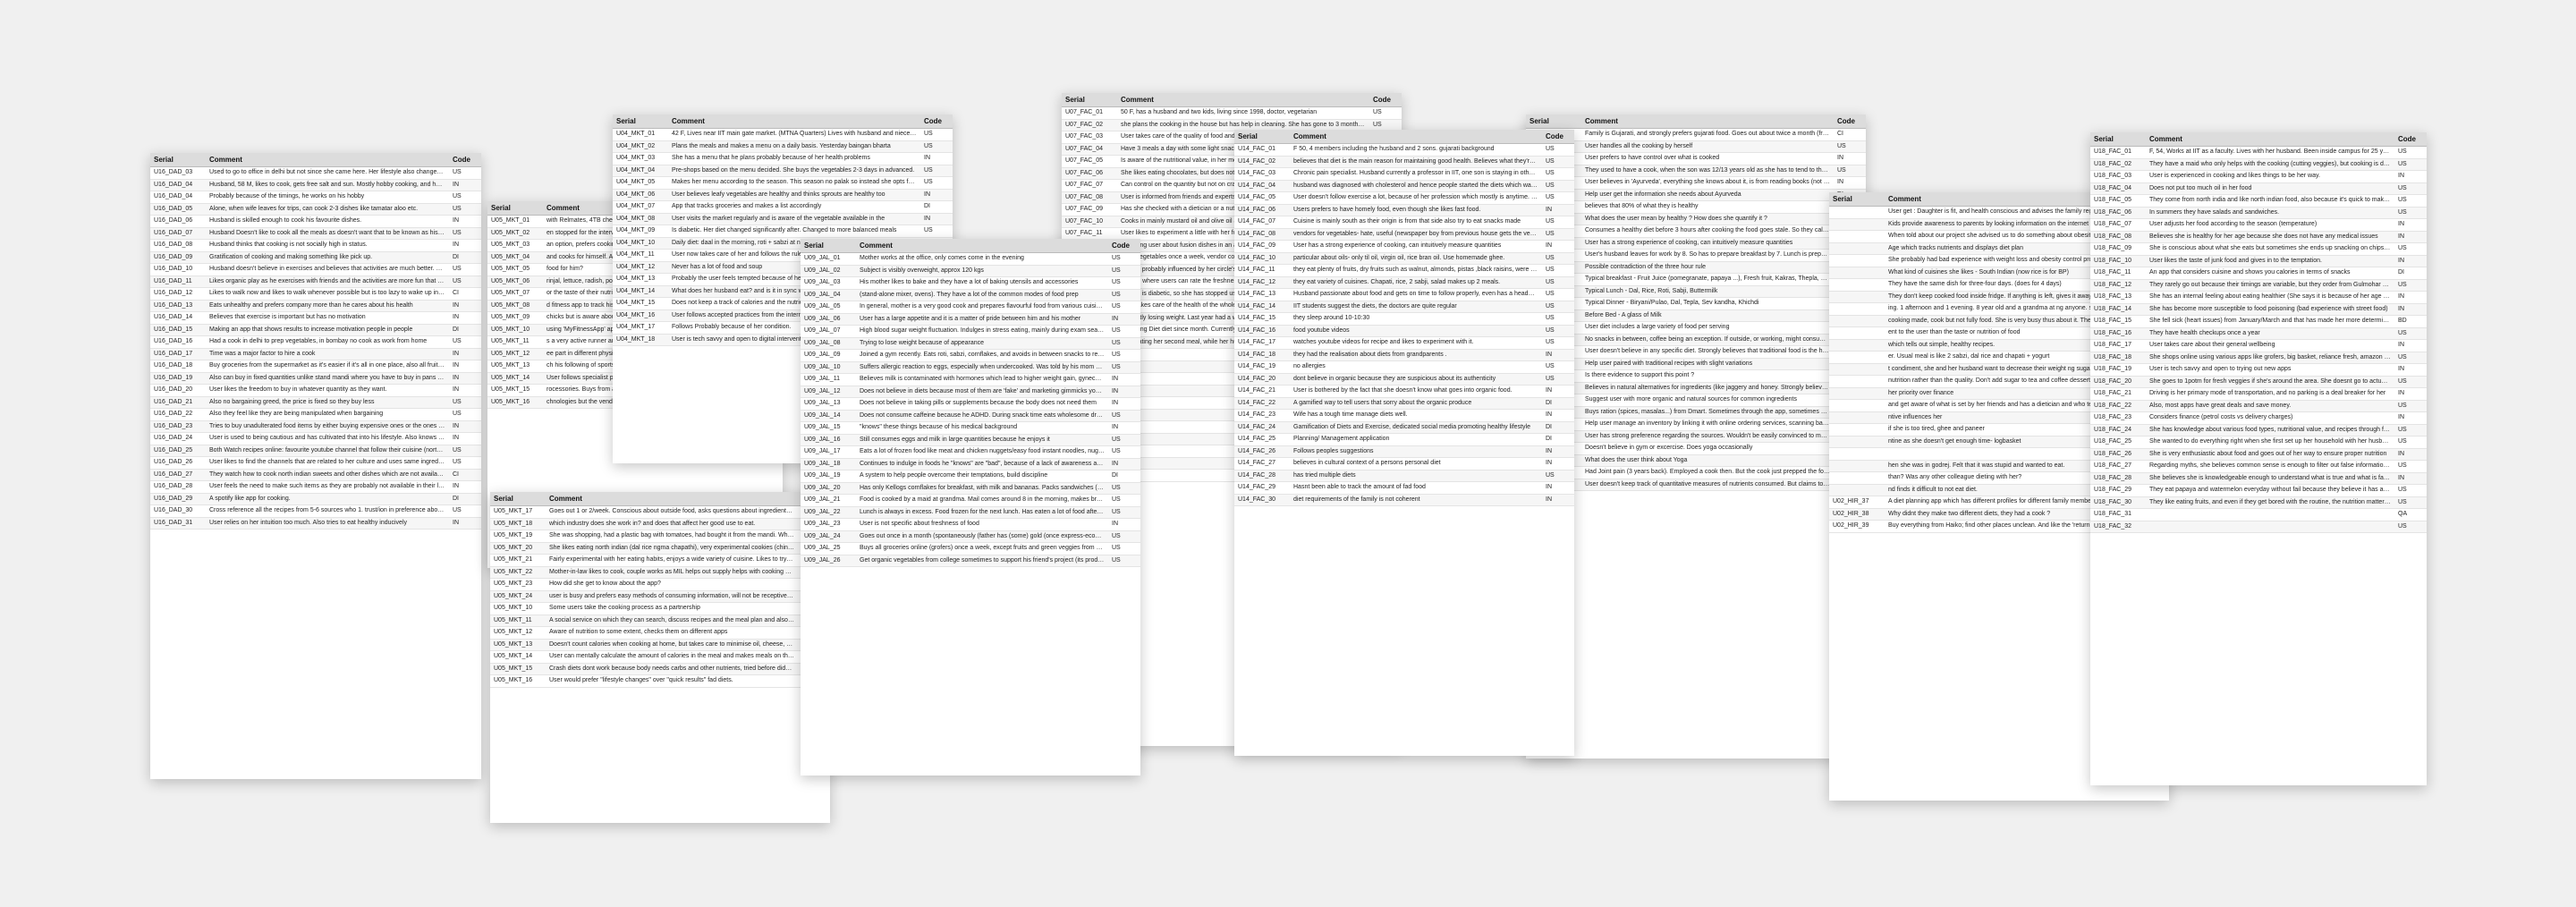 The width and height of the screenshot is (2576, 907). What do you see at coordinates (2118, 443) in the screenshot?
I see `serial-cell: U18_FAC_25` at bounding box center [2118, 443].